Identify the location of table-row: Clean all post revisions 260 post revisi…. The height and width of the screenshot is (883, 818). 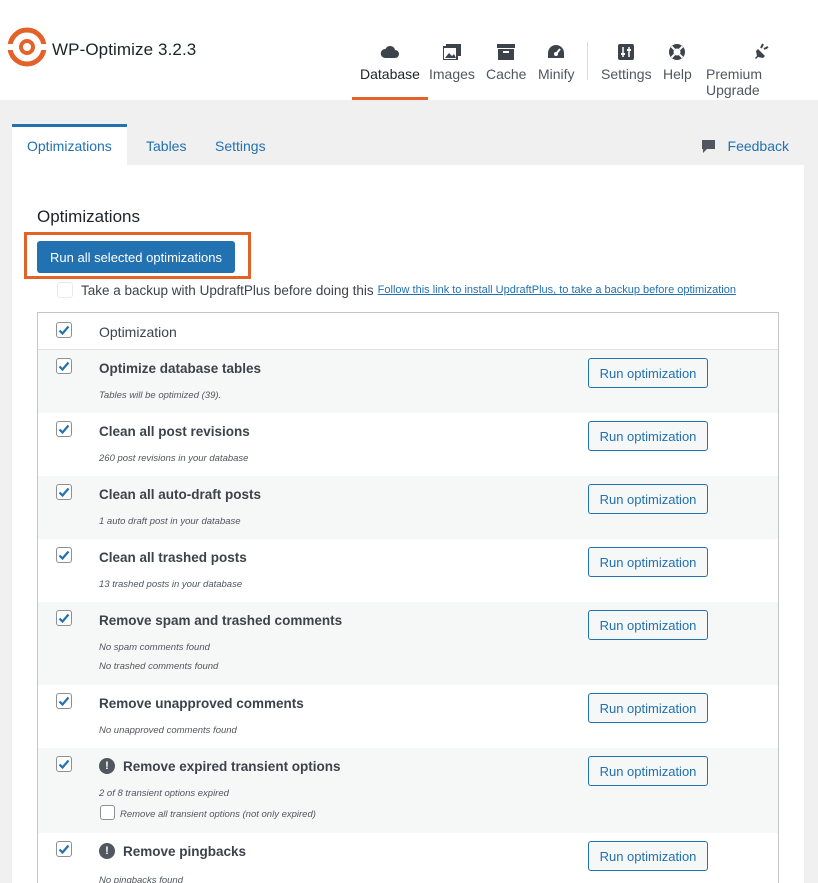
(408, 444).